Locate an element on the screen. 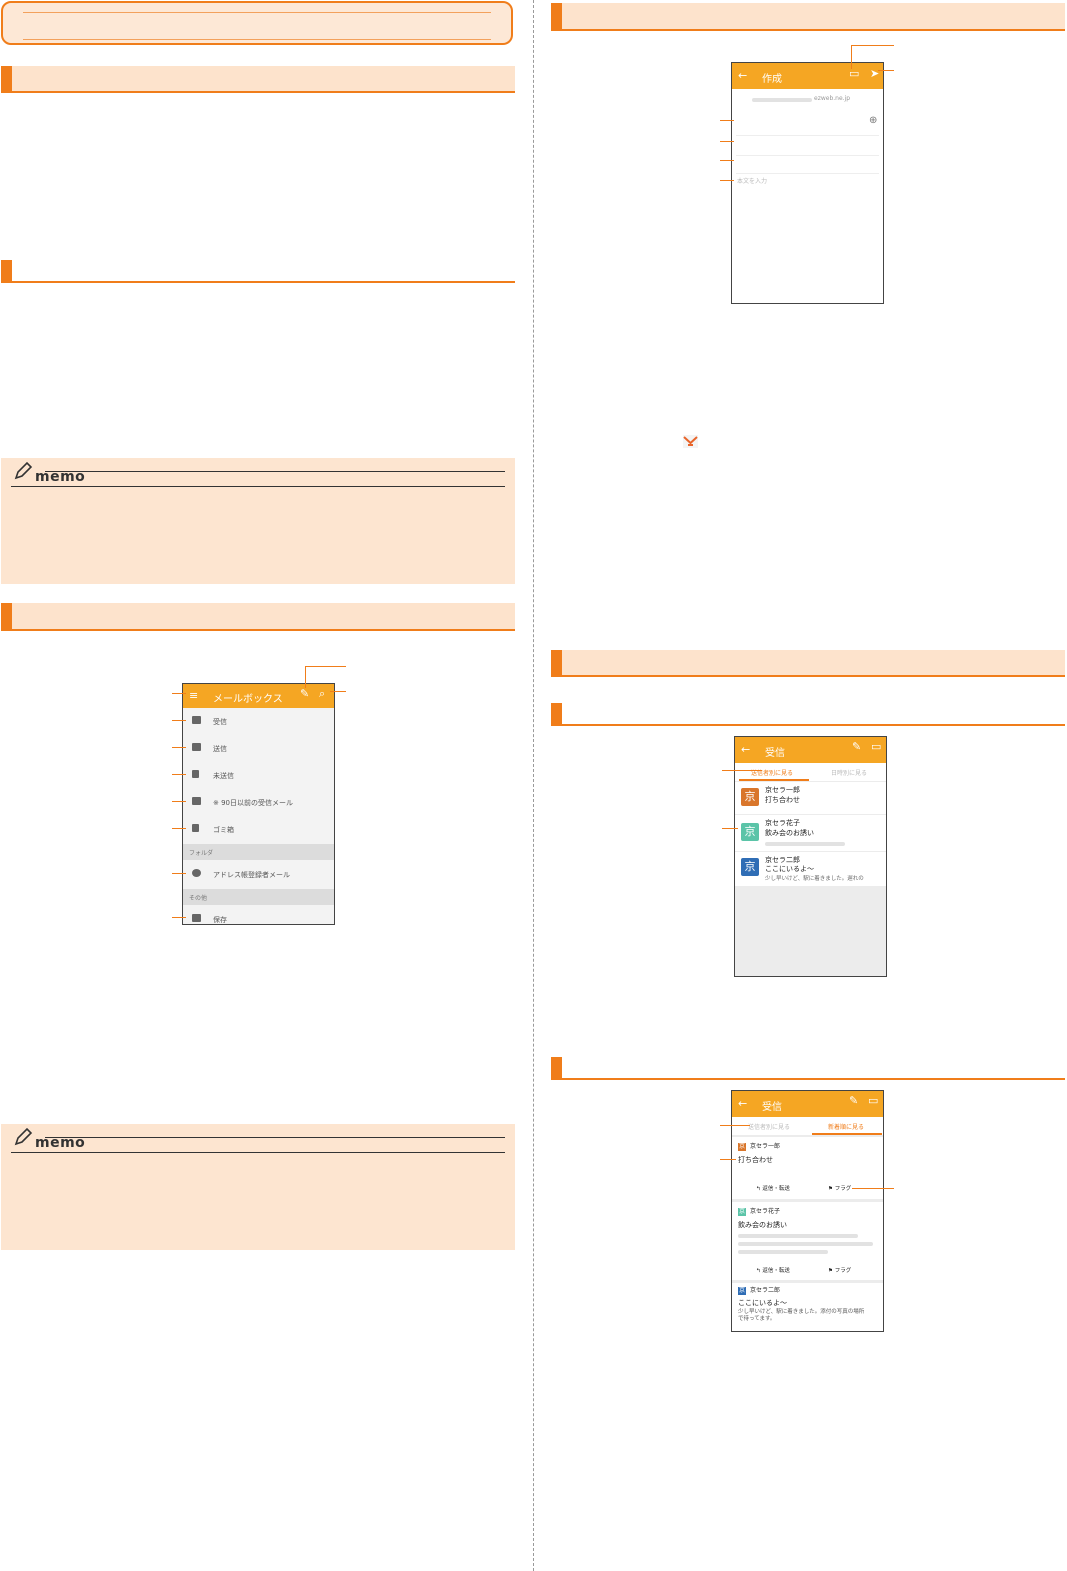  archive-icon is located at coordinates (196, 801).